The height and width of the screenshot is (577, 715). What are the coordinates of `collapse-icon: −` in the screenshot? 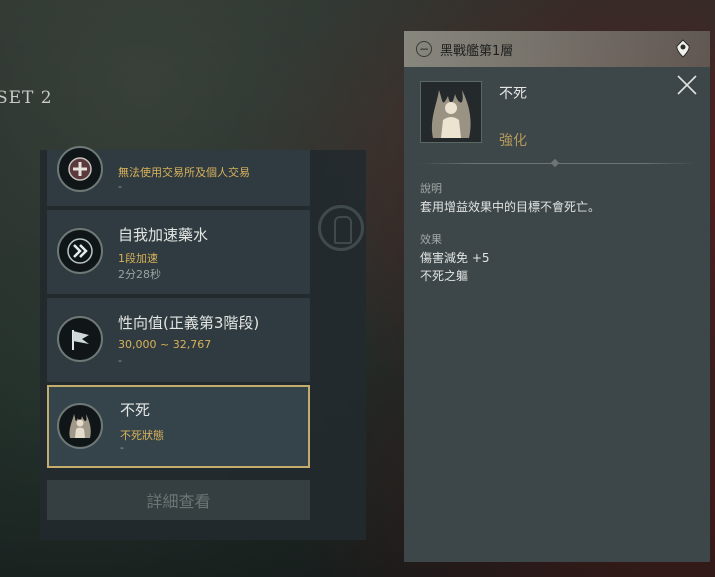 It's located at (424, 49).